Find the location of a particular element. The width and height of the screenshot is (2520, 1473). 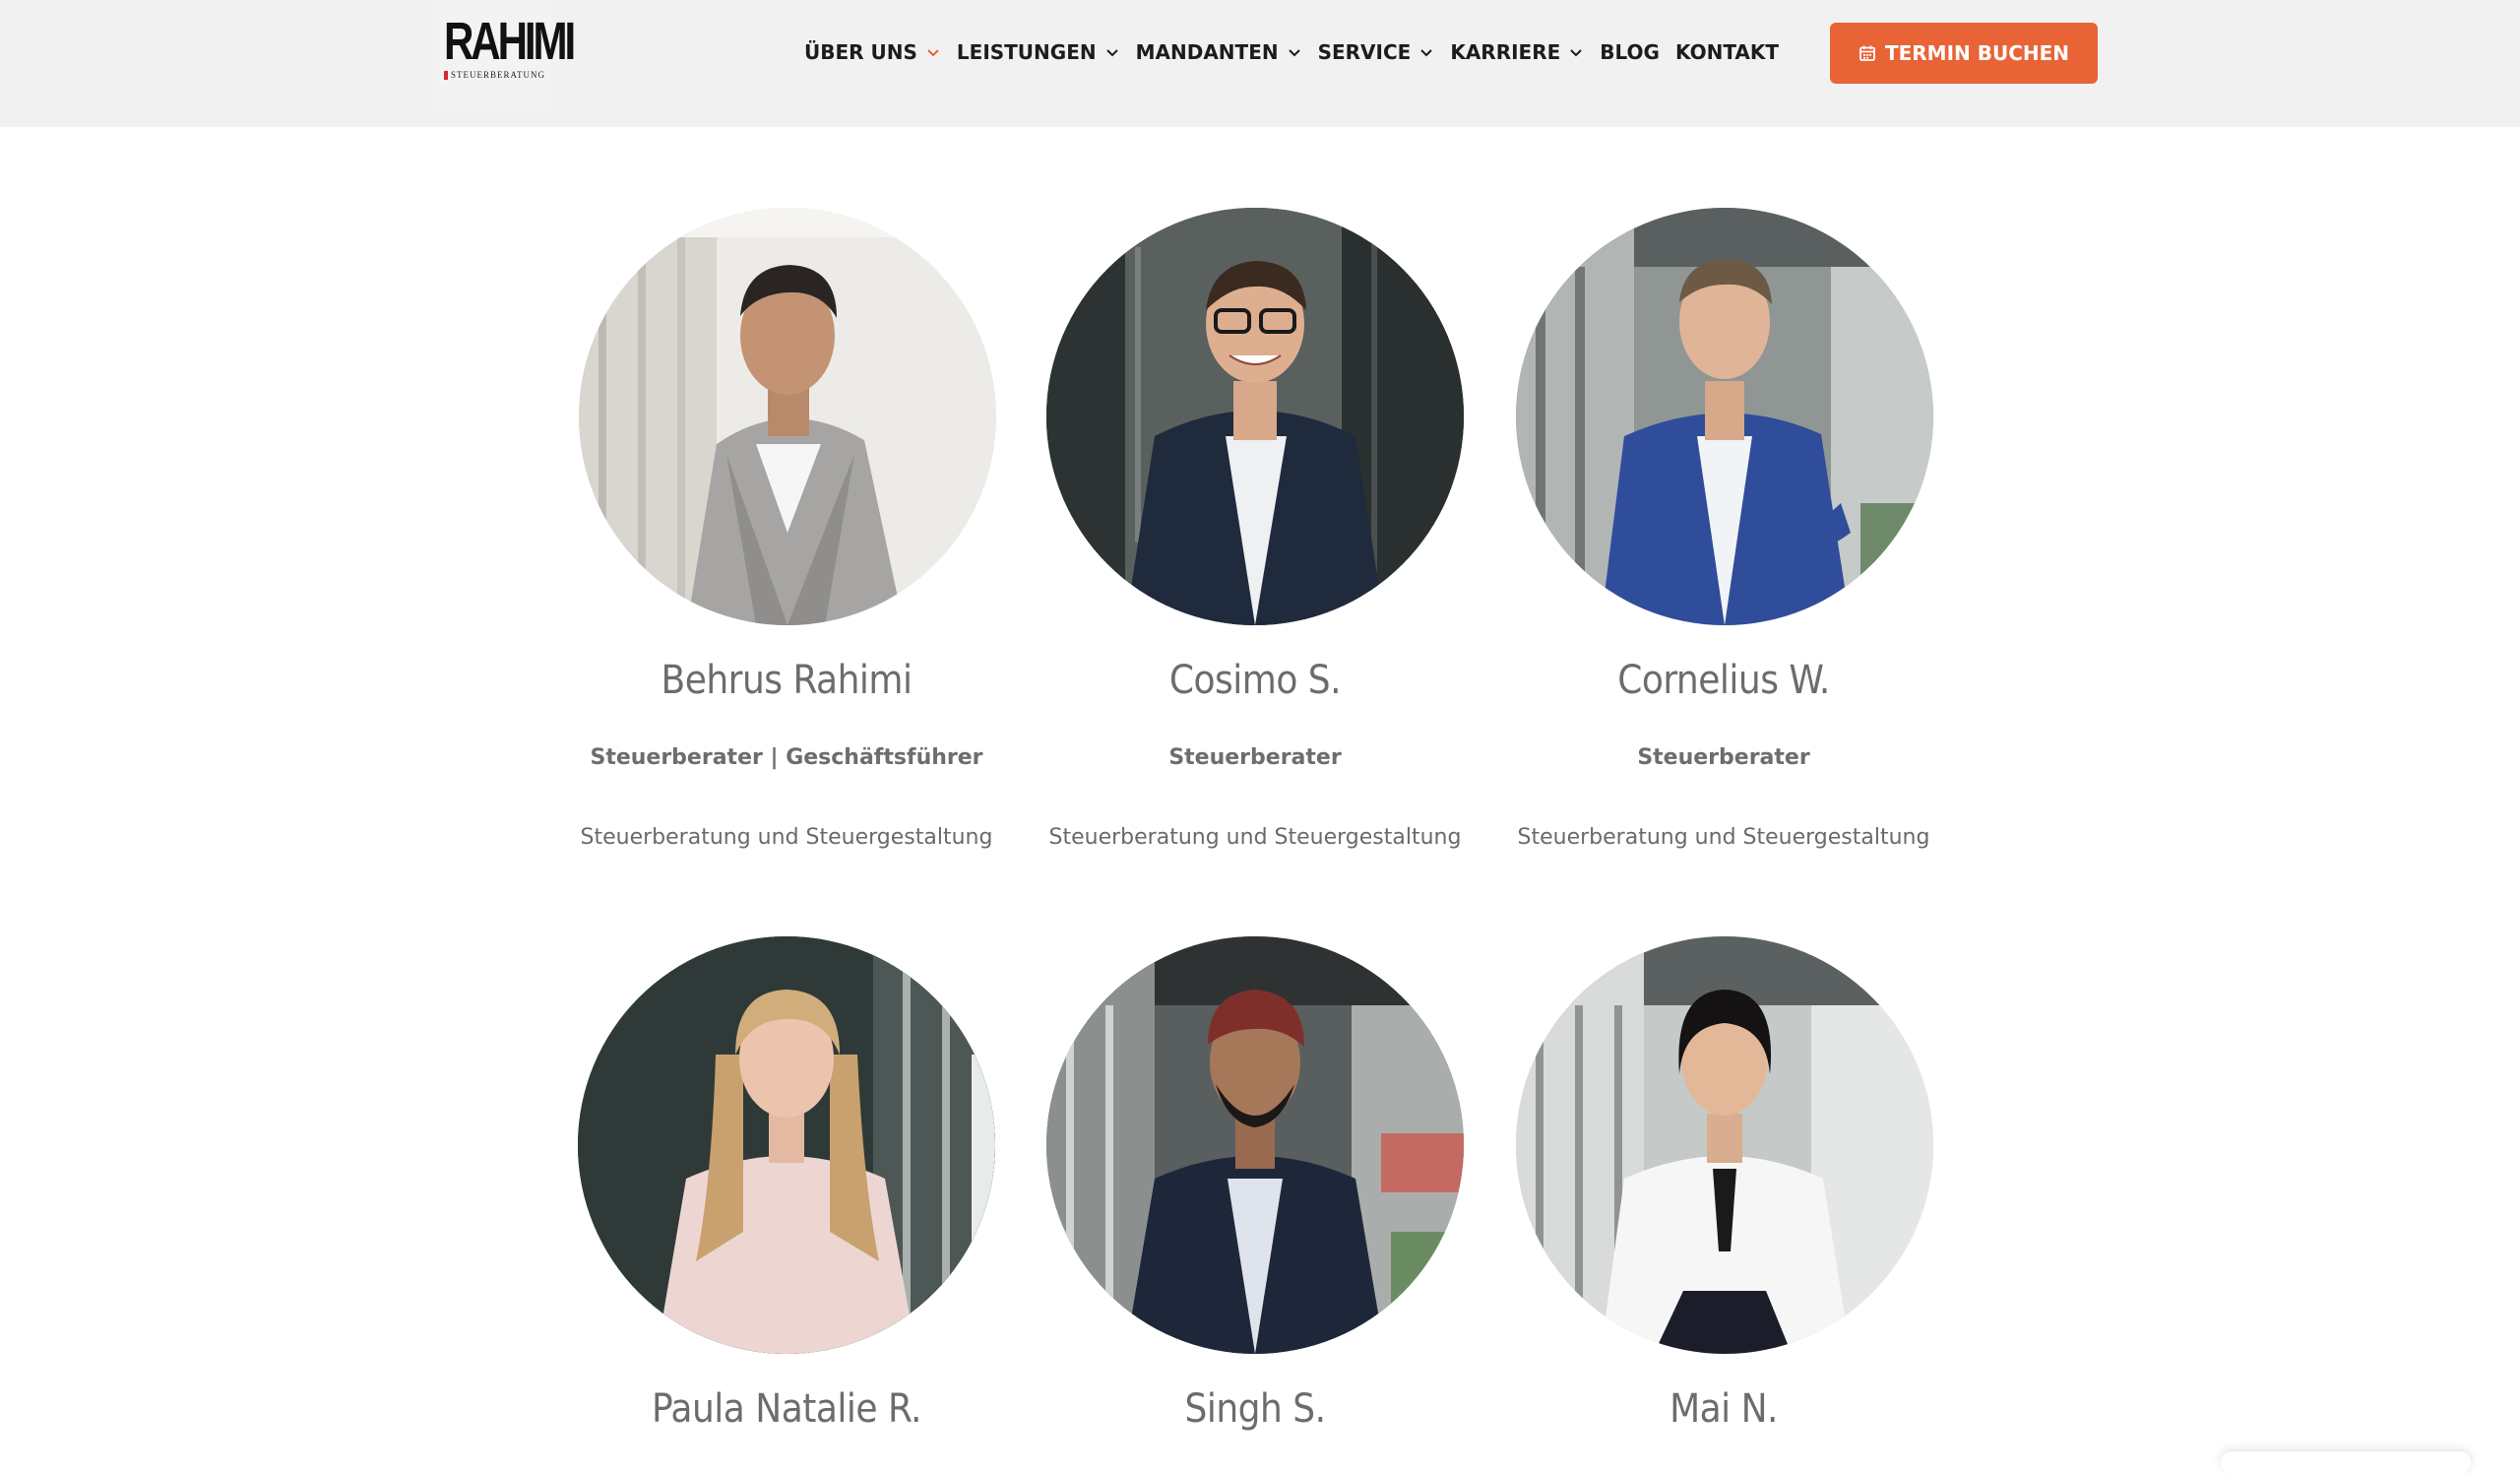

chat-widget is located at coordinates (2346, 1462).